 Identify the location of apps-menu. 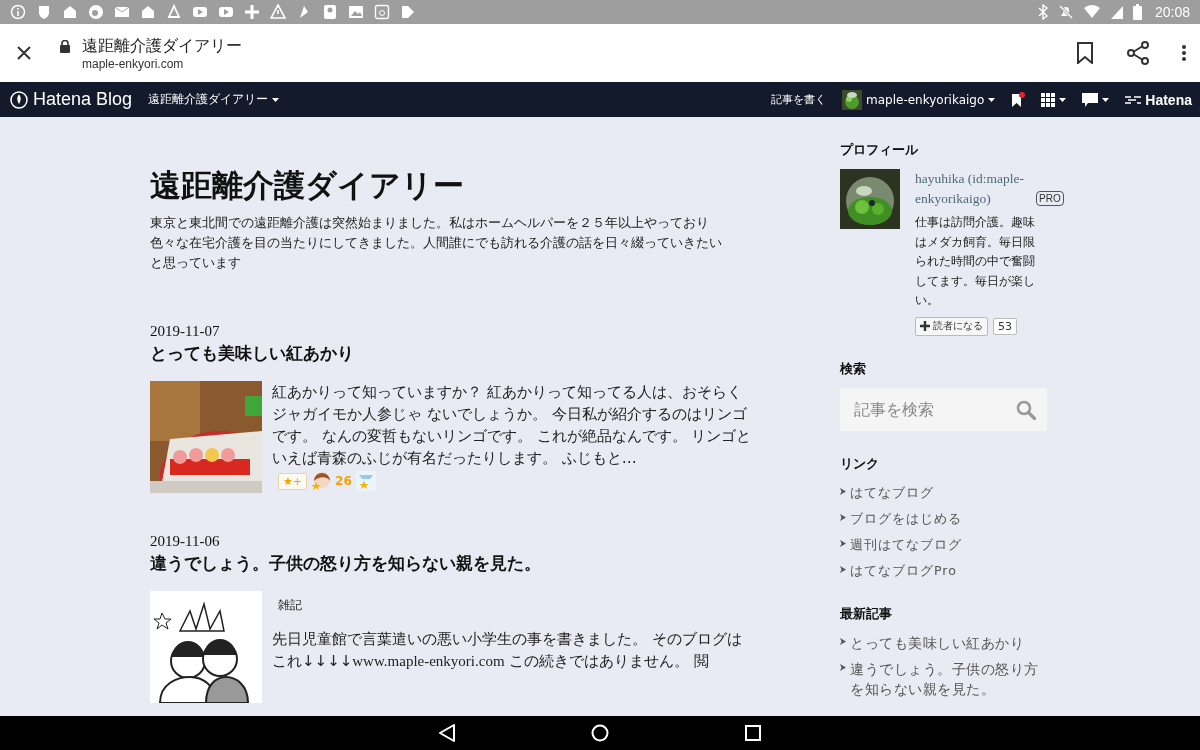
(1054, 99).